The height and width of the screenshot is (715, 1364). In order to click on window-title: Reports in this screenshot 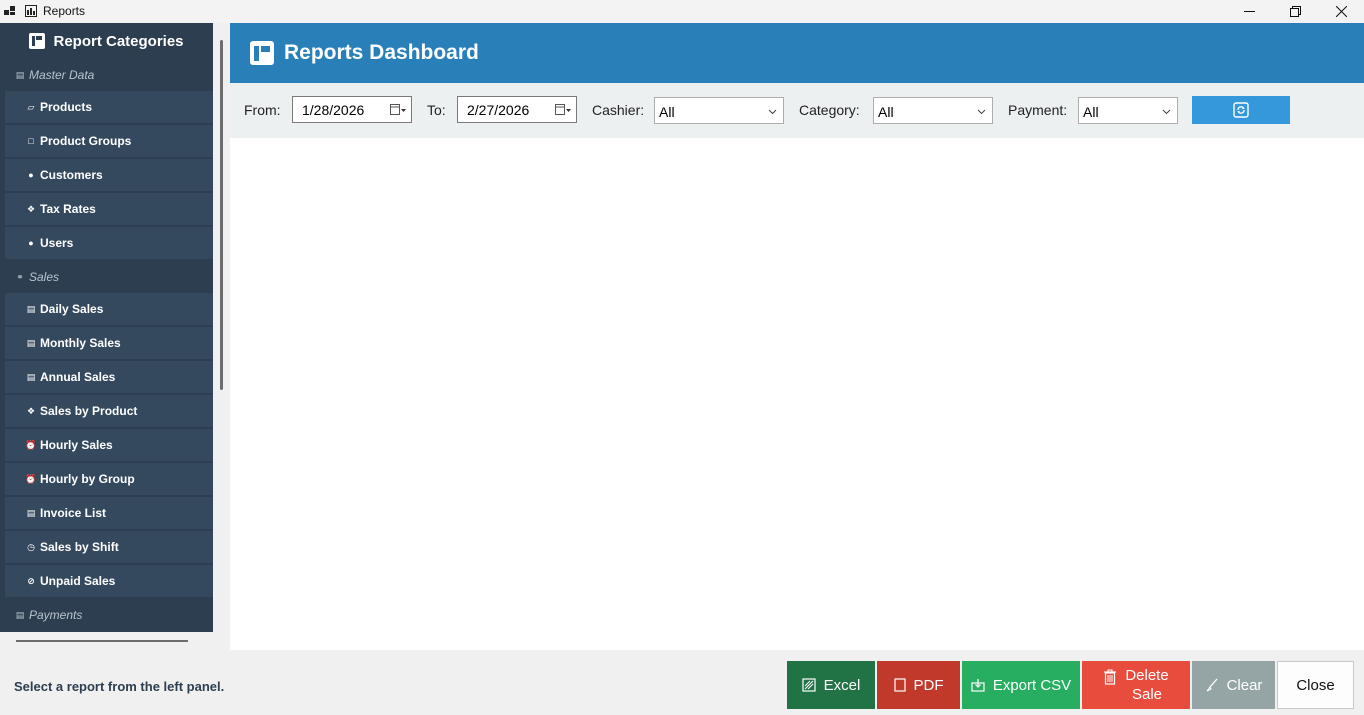, I will do `click(64, 11)`.